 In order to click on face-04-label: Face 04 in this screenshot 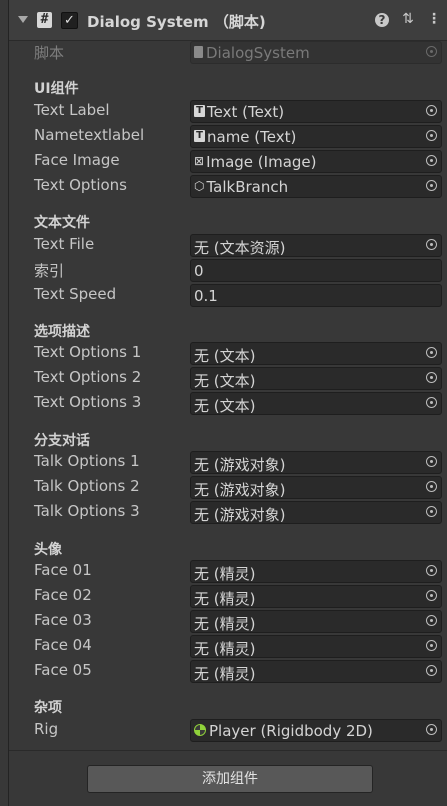, I will do `click(63, 645)`.